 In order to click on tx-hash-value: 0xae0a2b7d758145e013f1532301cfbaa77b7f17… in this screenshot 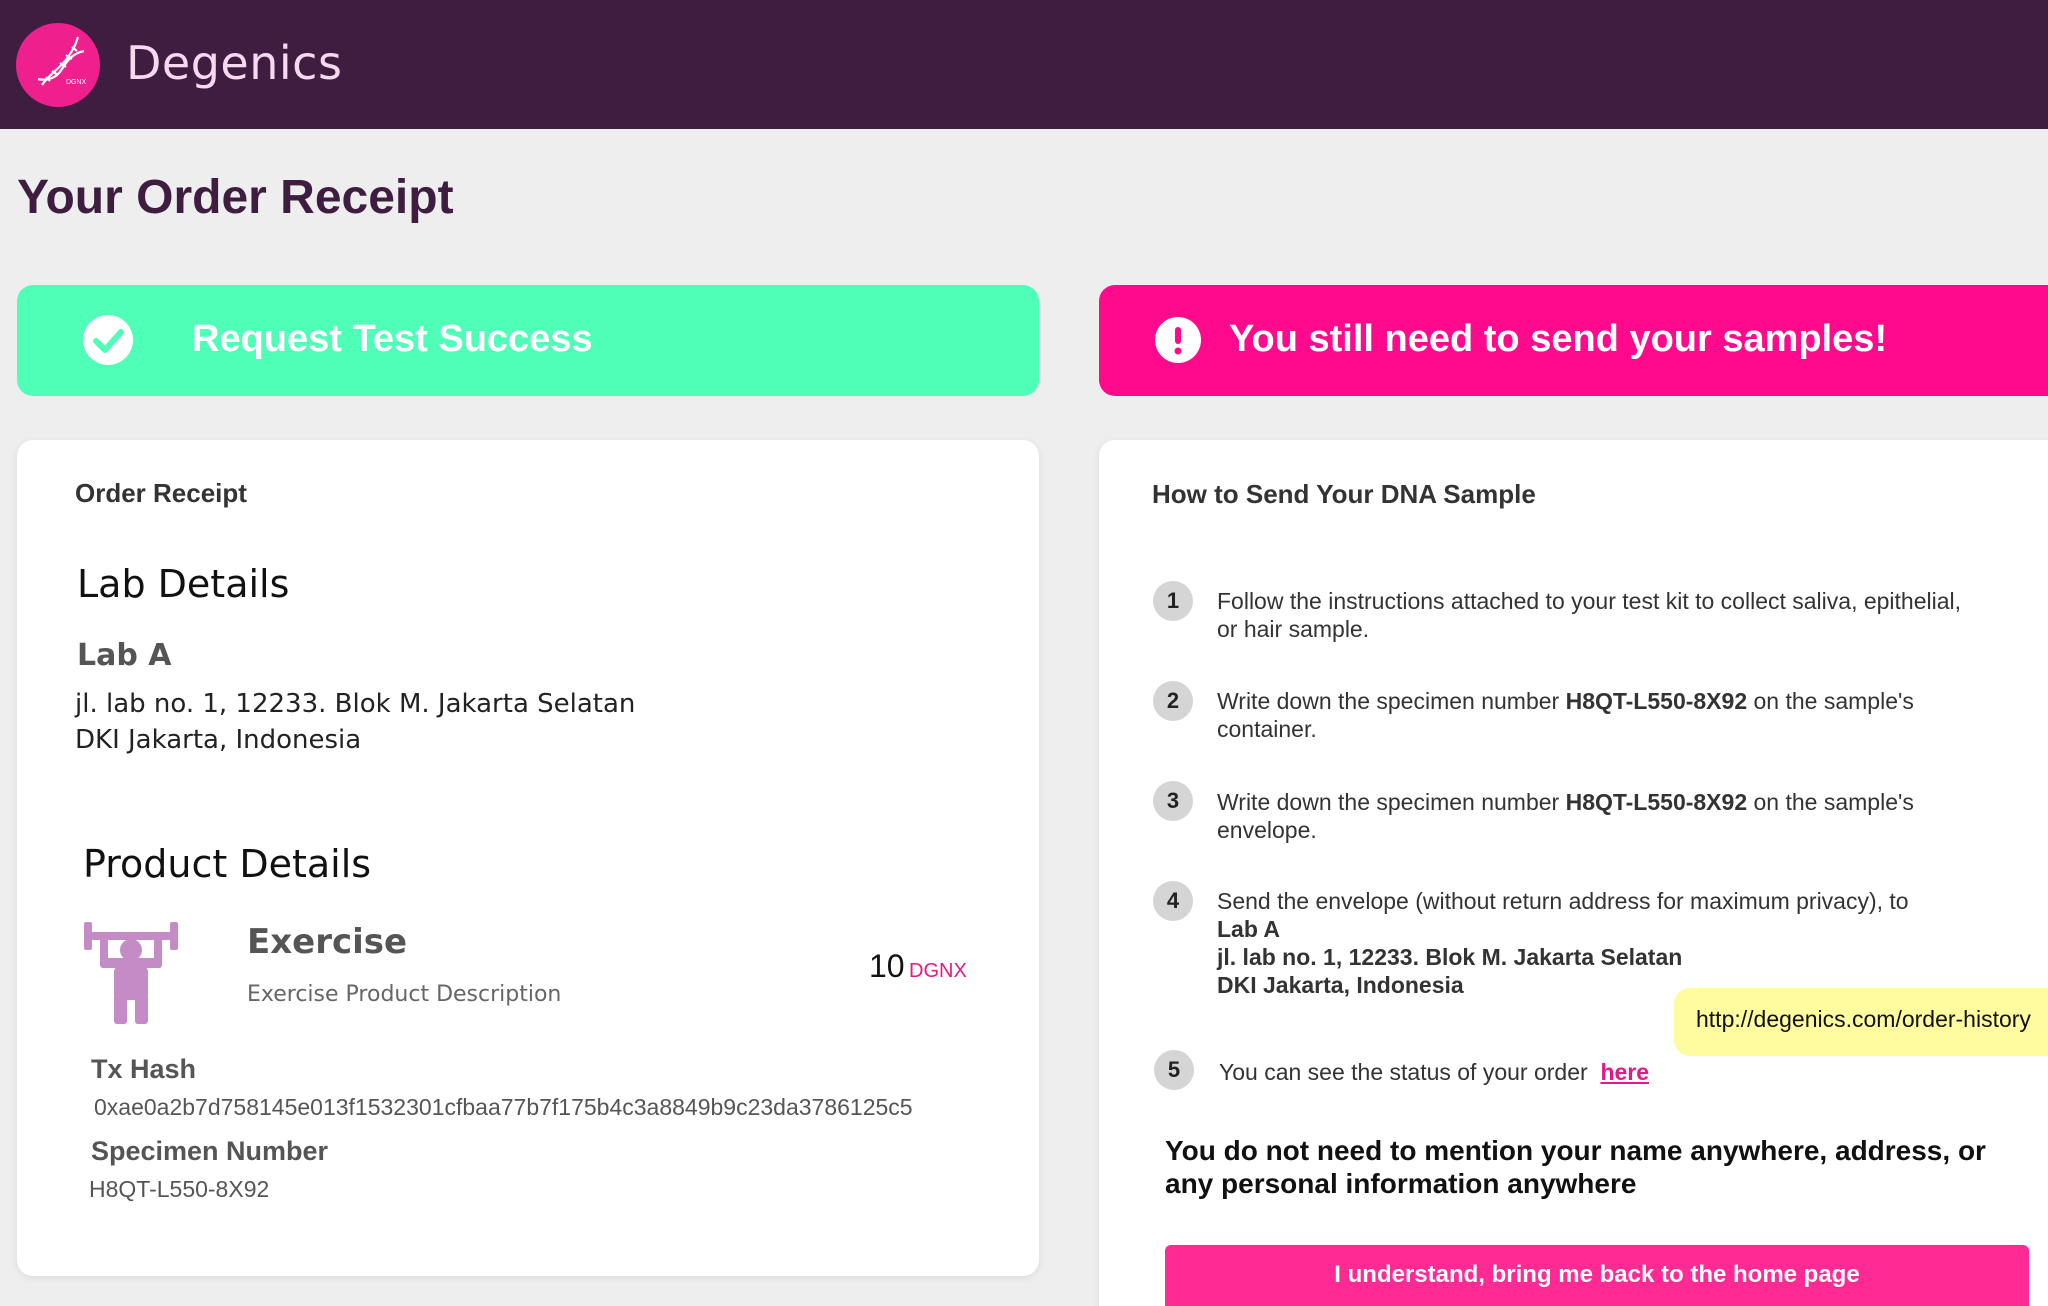, I will do `click(503, 1107)`.